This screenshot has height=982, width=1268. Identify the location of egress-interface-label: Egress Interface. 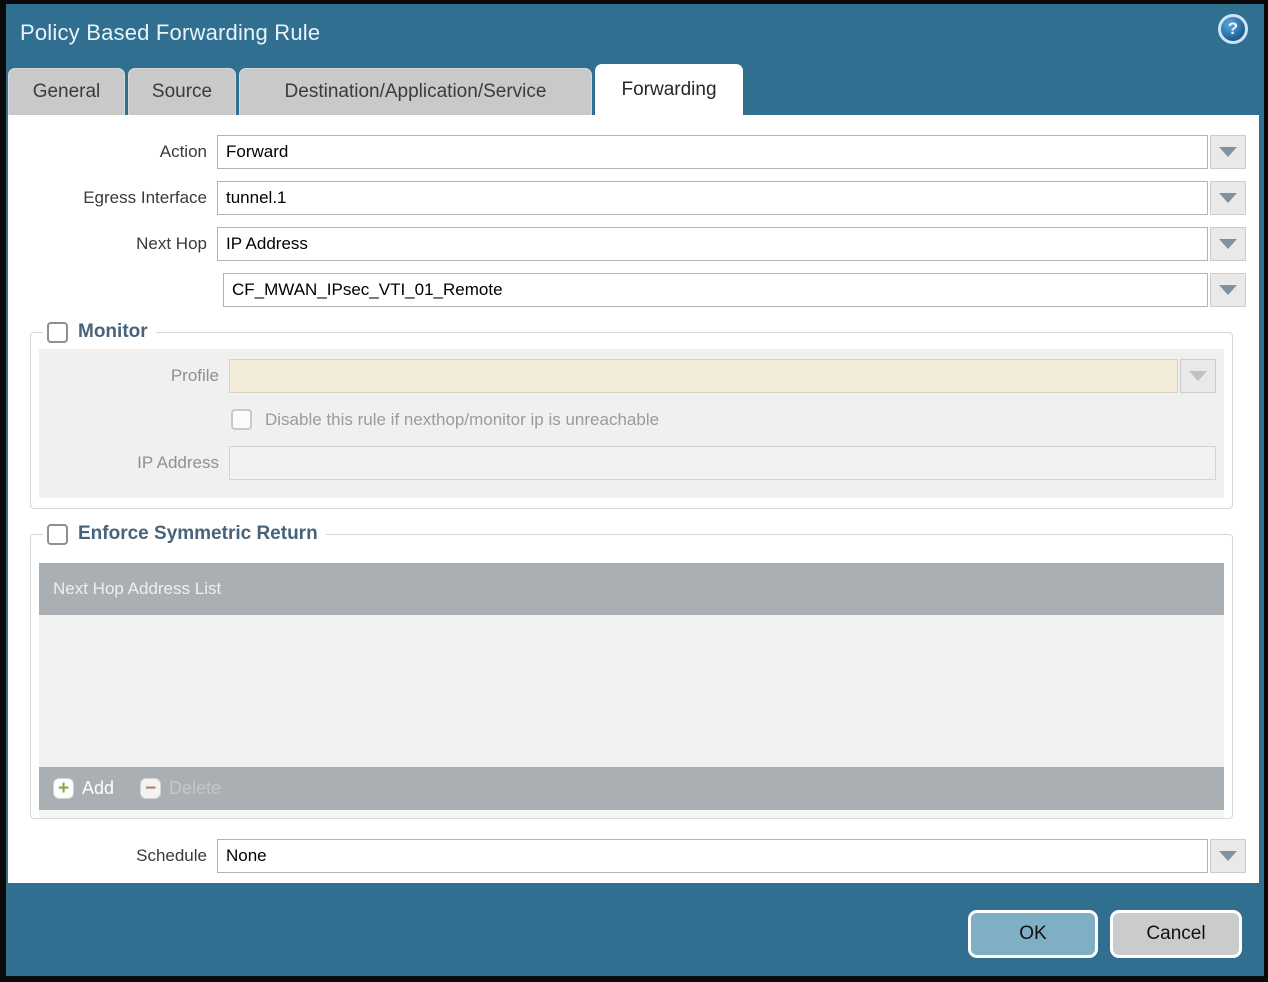
(145, 197).